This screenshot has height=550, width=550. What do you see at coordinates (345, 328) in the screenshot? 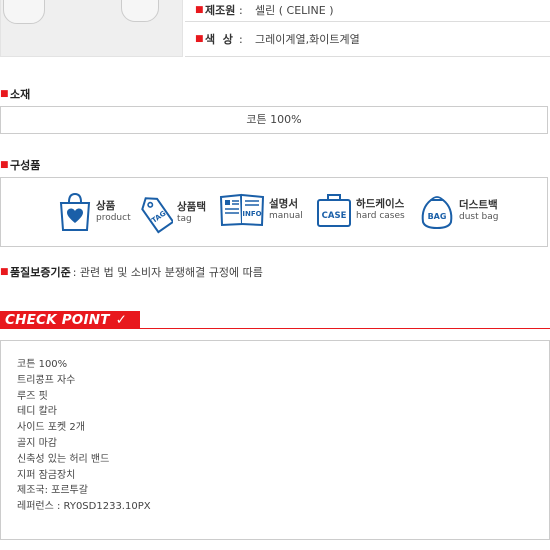
I see `check-point-rule` at bounding box center [345, 328].